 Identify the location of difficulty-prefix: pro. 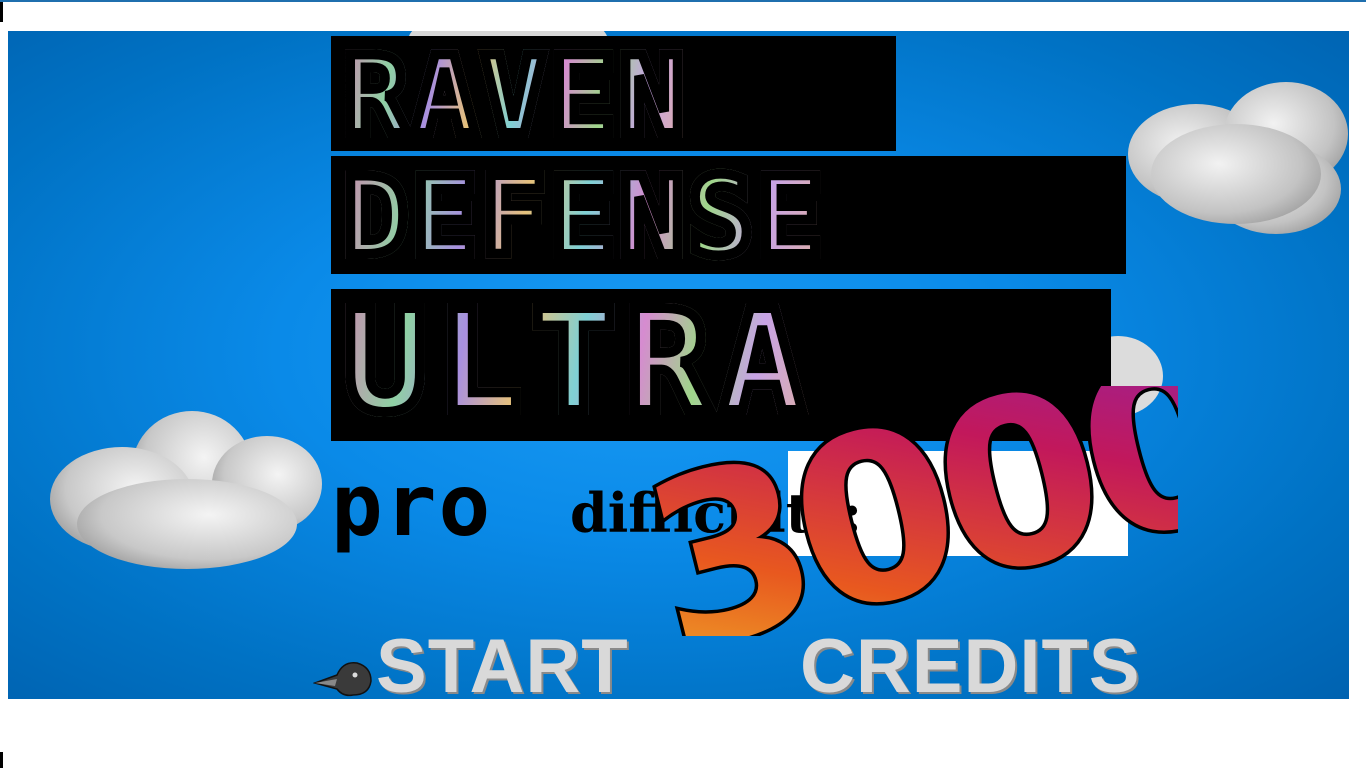
(412, 506).